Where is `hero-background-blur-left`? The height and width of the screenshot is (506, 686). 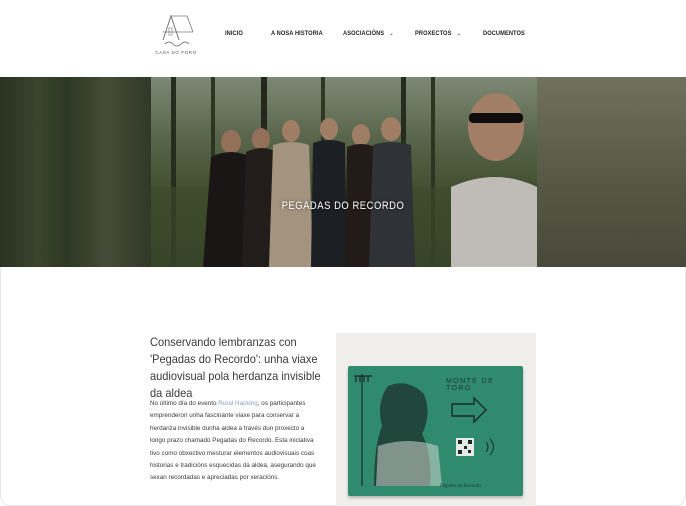 hero-background-blur-left is located at coordinates (75, 172).